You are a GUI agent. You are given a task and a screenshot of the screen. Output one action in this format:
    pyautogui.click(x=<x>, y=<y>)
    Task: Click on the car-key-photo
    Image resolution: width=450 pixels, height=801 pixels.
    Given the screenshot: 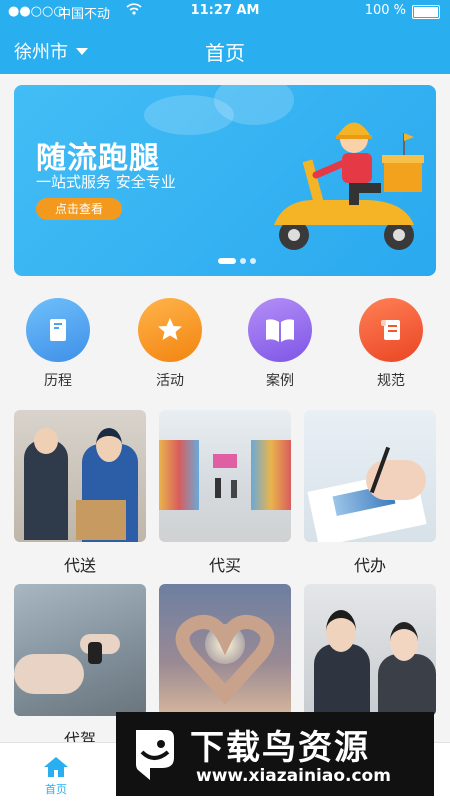 What is the action you would take?
    pyautogui.click(x=80, y=650)
    